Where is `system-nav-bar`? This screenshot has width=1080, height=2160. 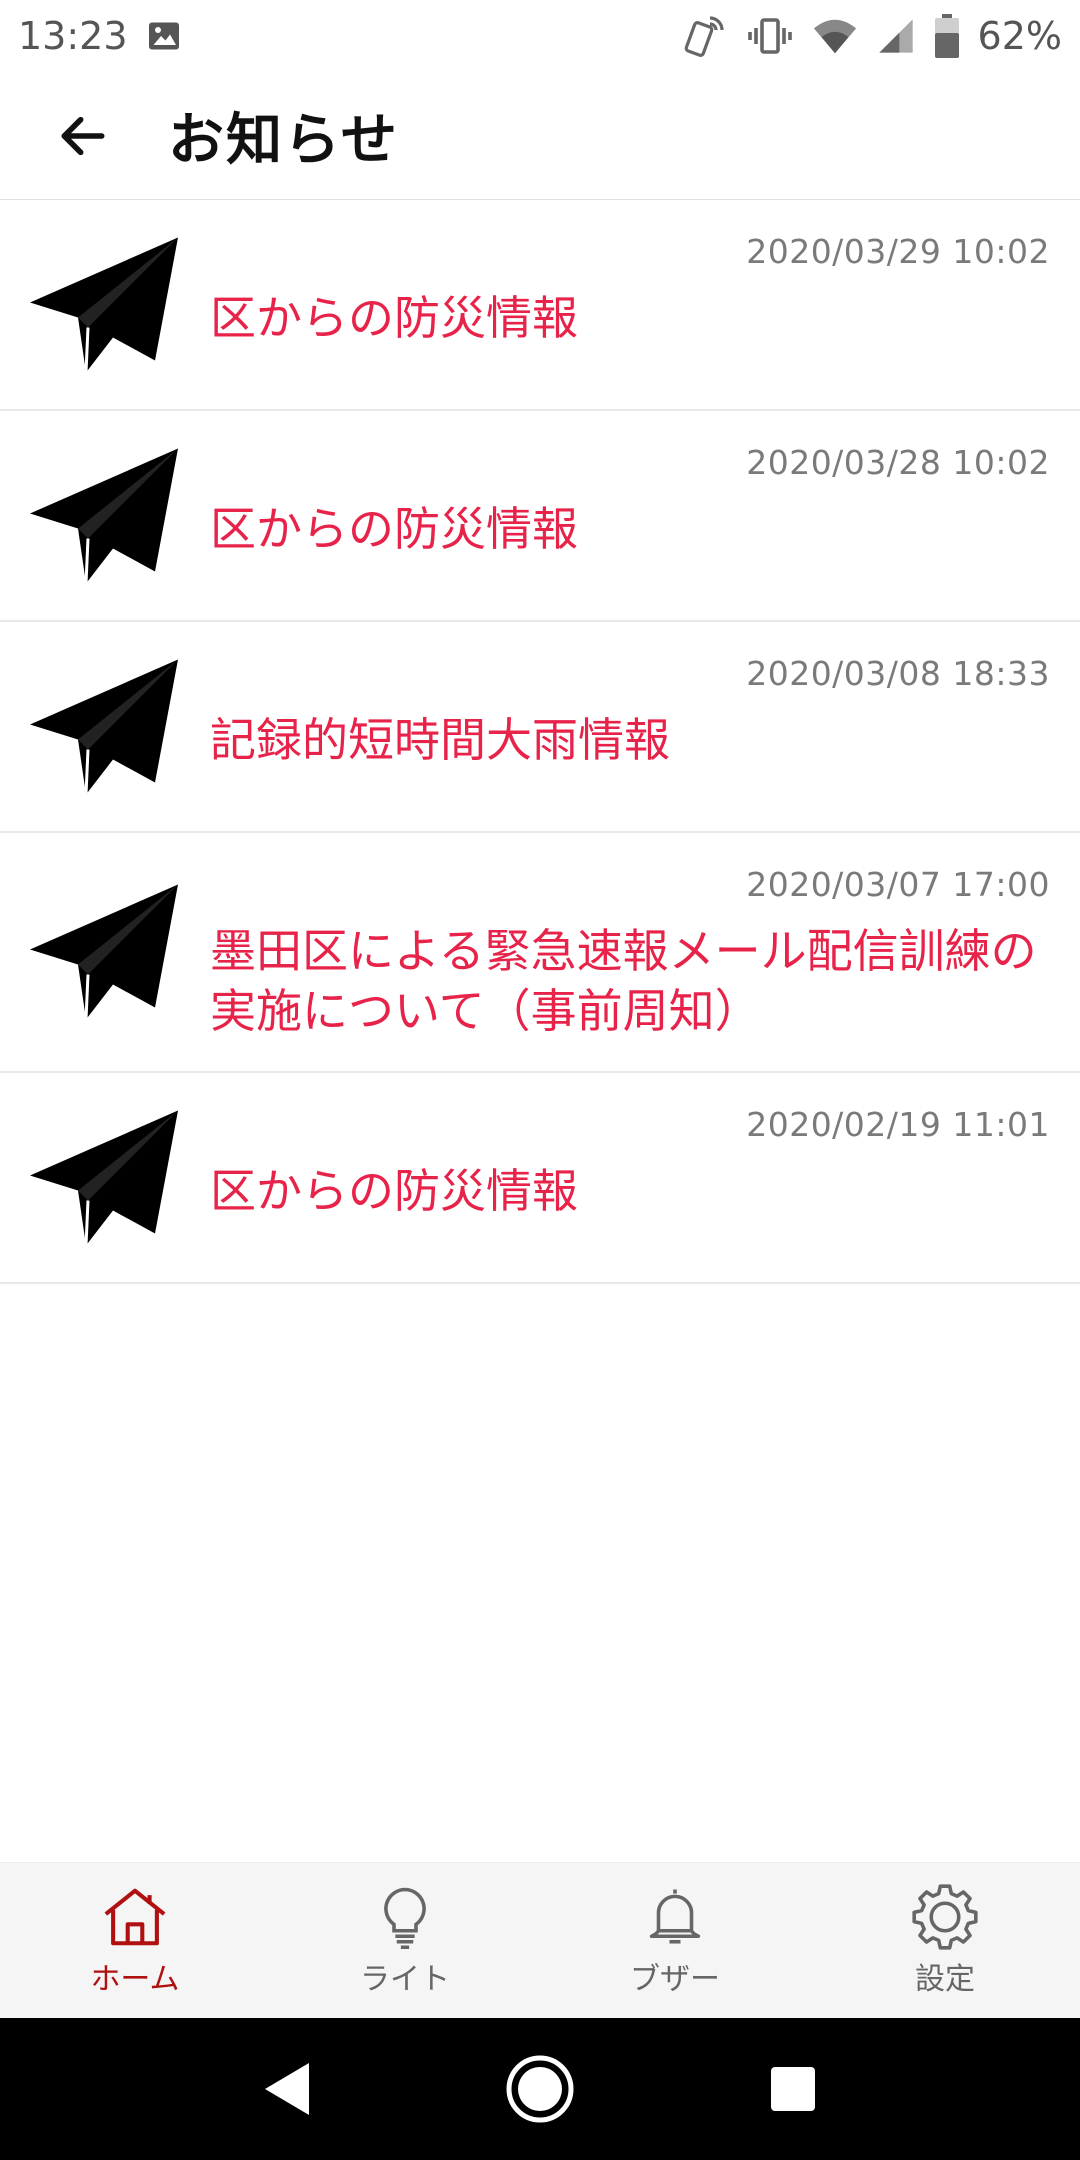 system-nav-bar is located at coordinates (540, 2089).